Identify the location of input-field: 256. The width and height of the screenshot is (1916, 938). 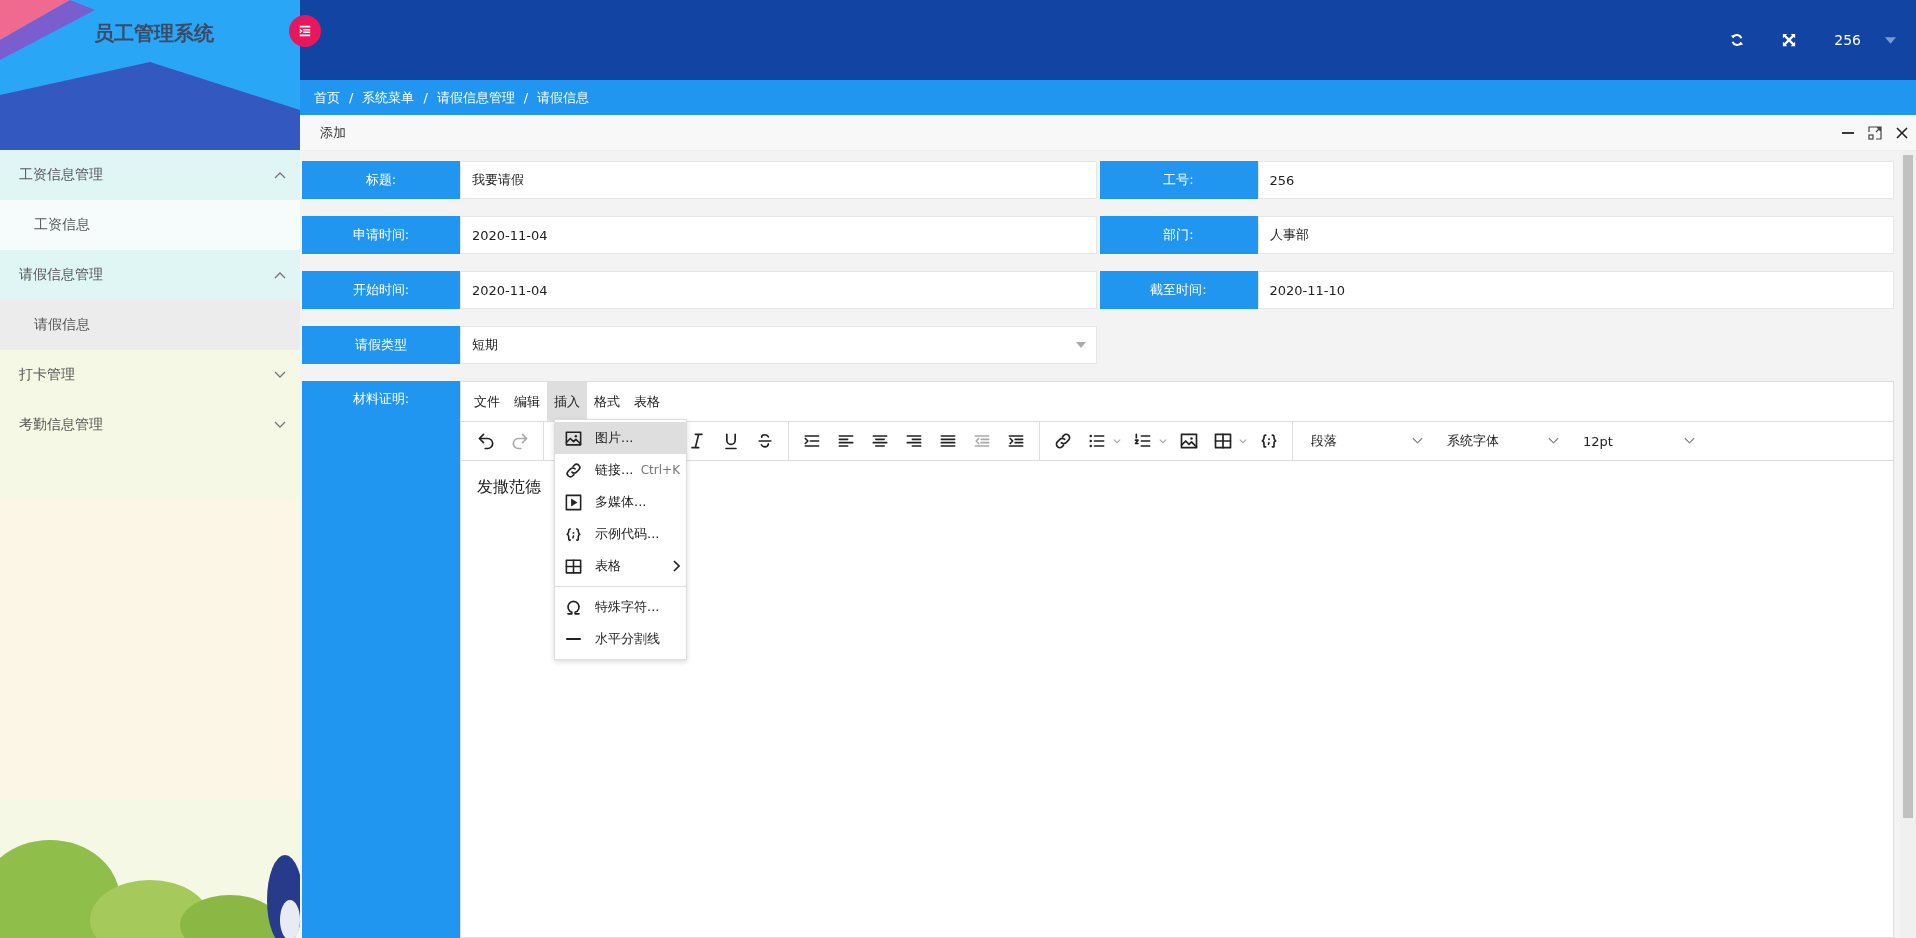
(1575, 180).